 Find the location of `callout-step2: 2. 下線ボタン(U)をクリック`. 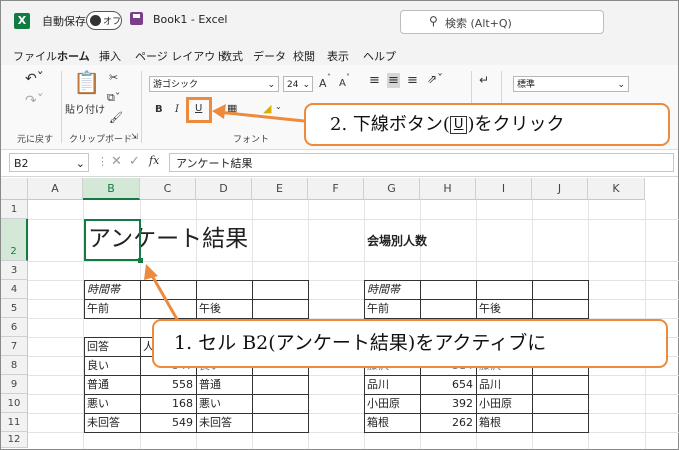

callout-step2: 2. 下線ボタン(U)をクリック is located at coordinates (487, 124).